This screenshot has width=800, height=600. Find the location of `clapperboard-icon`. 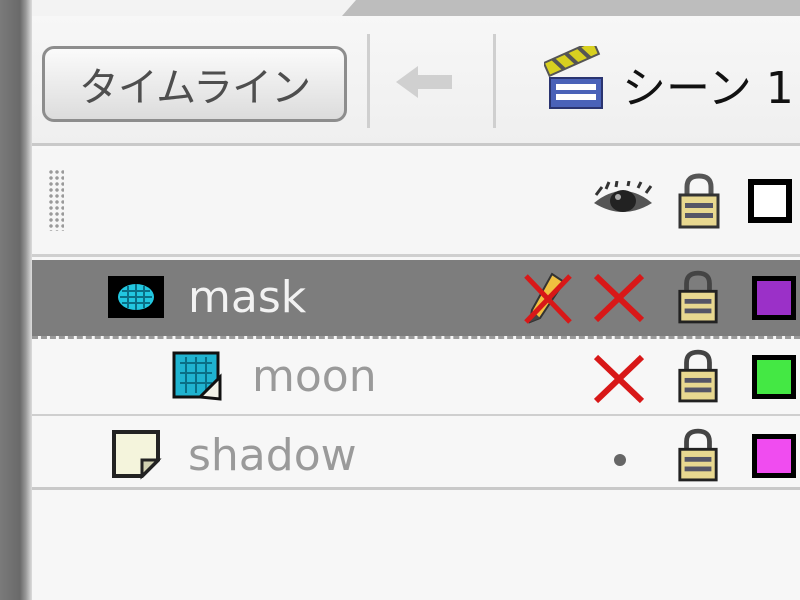

clapperboard-icon is located at coordinates (573, 77).